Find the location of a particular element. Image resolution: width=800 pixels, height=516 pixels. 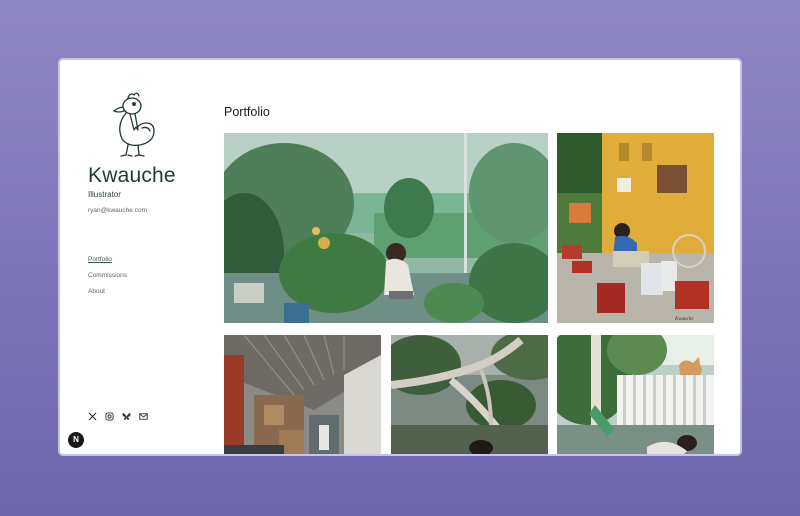

gallery-item-roof-alley is located at coordinates (302, 394).